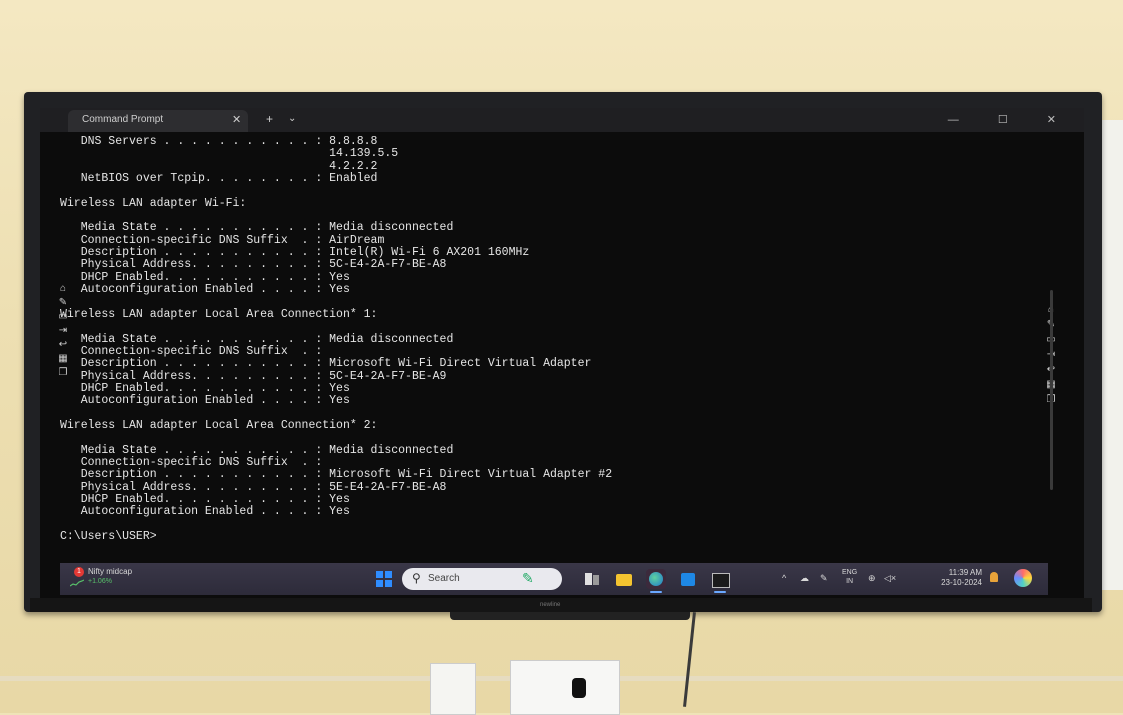 Image resolution: width=1123 pixels, height=715 pixels. I want to click on terminal-app-icon, so click(720, 581).